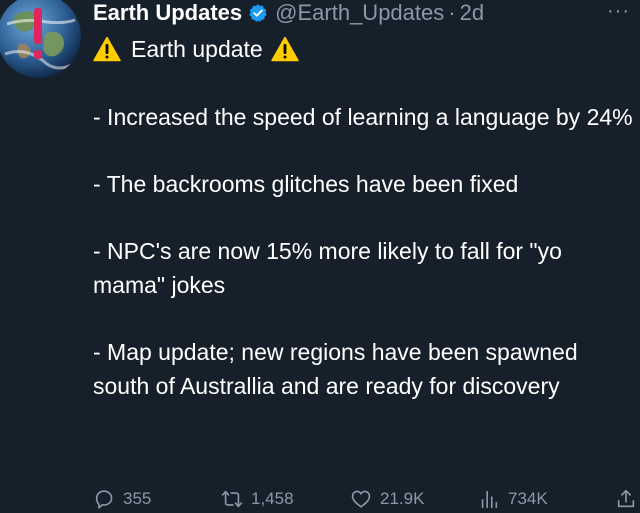 Image resolution: width=640 pixels, height=513 pixels. What do you see at coordinates (472, 13) in the screenshot?
I see `timestamp: 2d` at bounding box center [472, 13].